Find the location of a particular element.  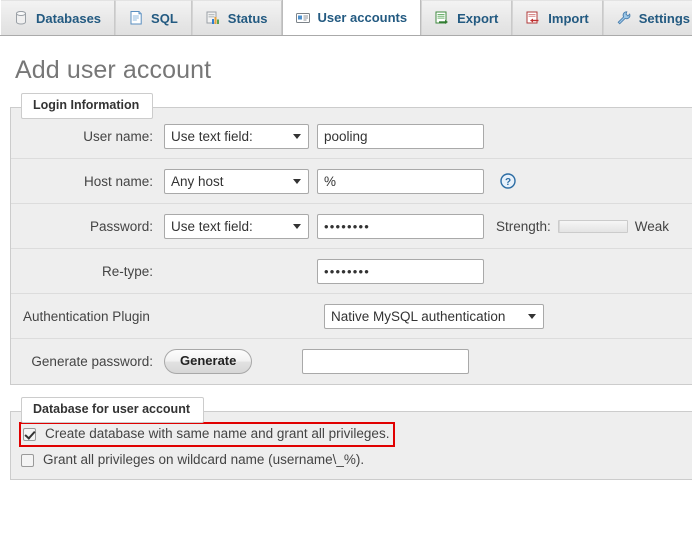

page-title: Add user account is located at coordinates (113, 70).